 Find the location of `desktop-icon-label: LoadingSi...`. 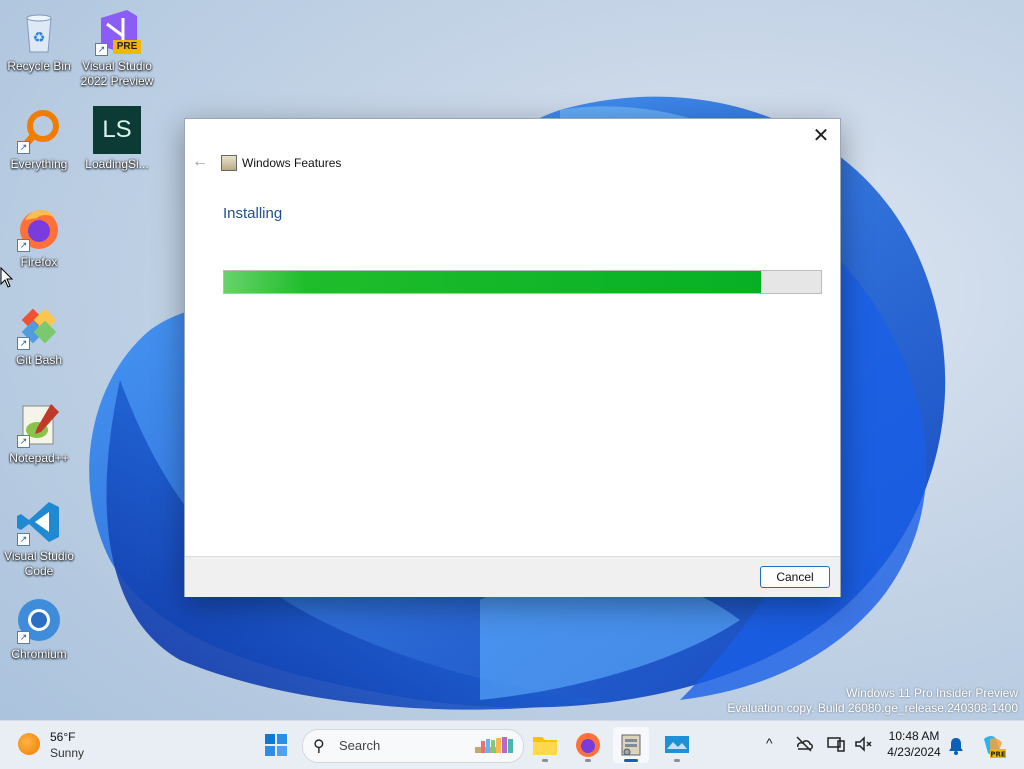

desktop-icon-label: LoadingSi... is located at coordinates (117, 164).